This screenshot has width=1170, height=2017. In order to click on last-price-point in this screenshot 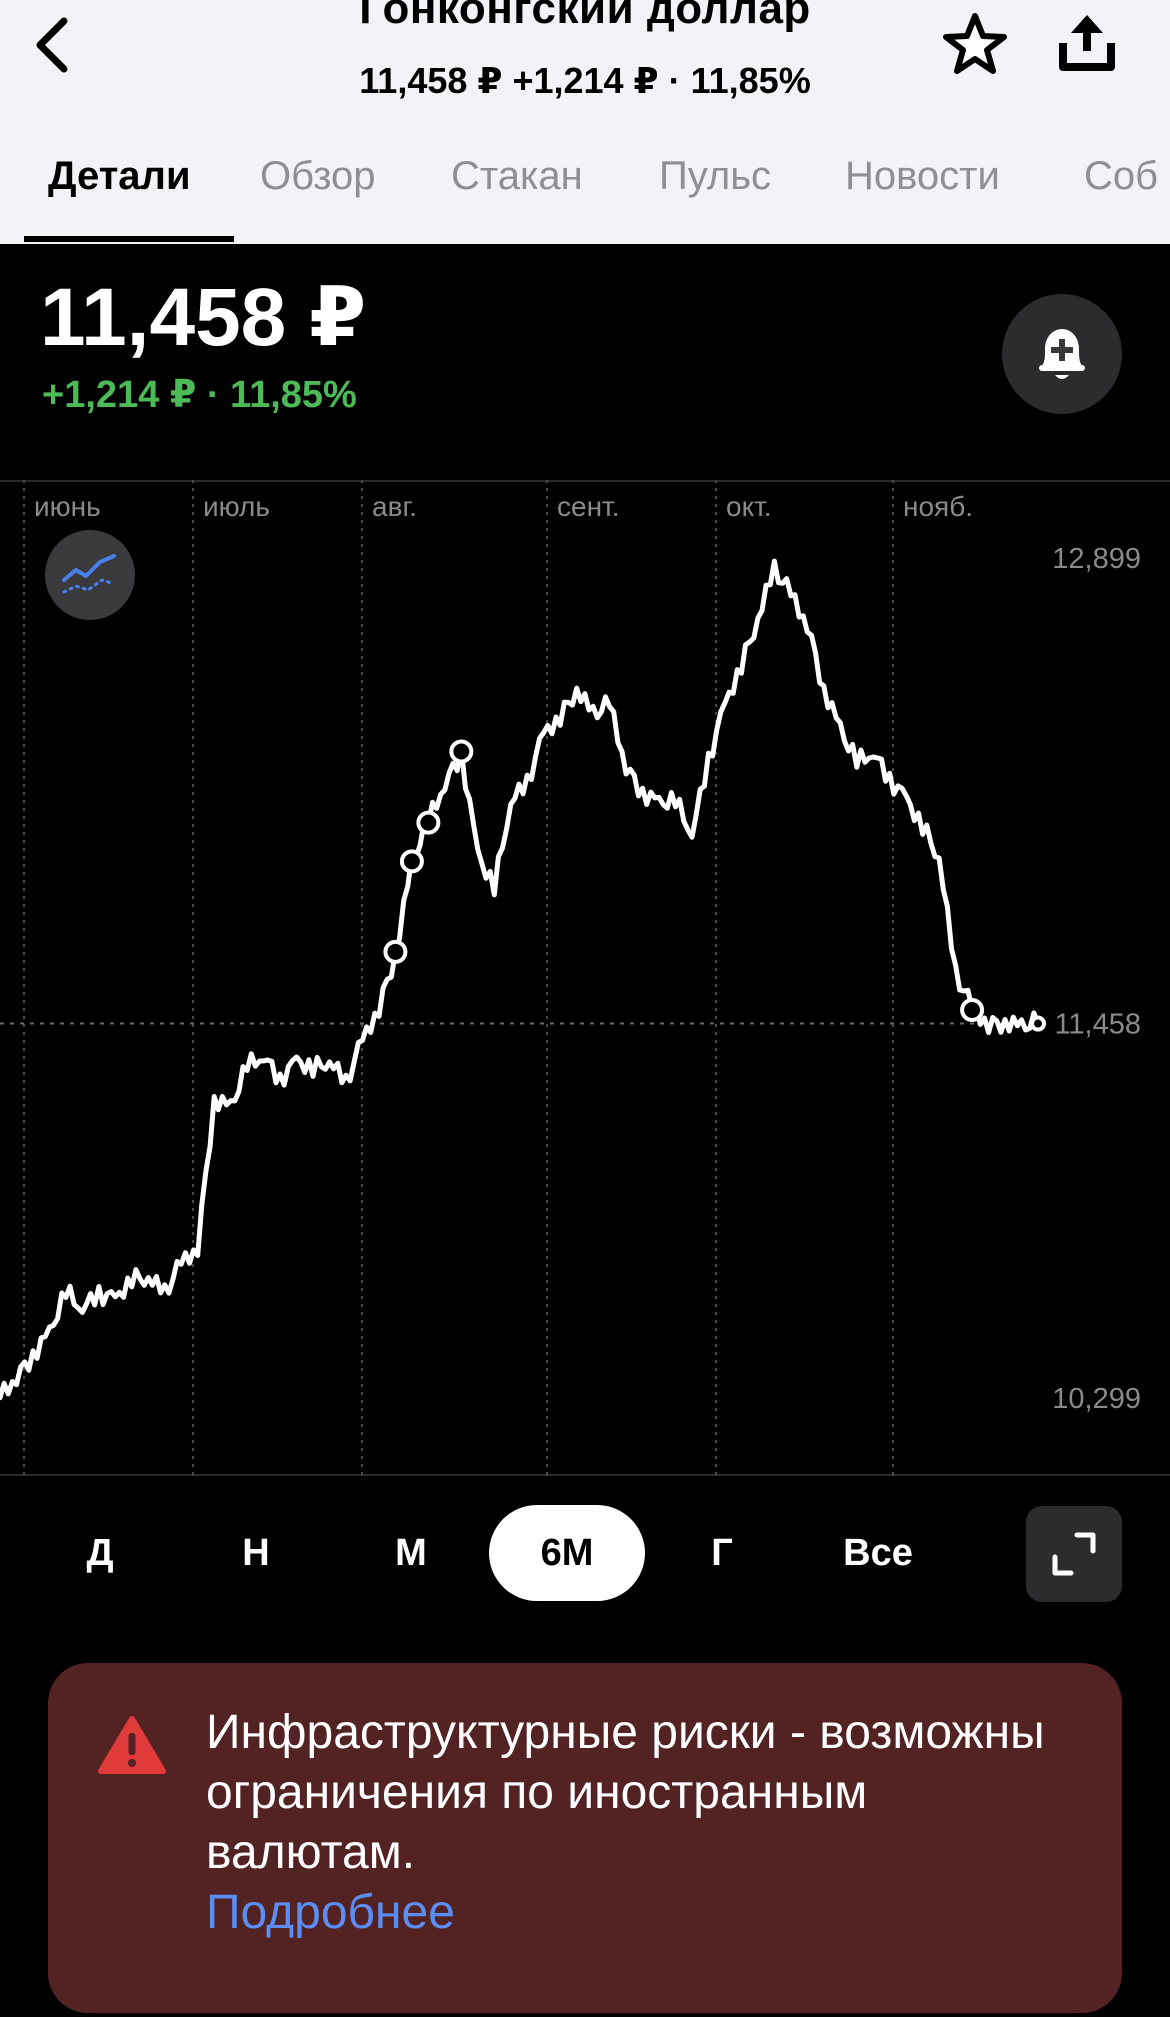, I will do `click(1038, 1023)`.